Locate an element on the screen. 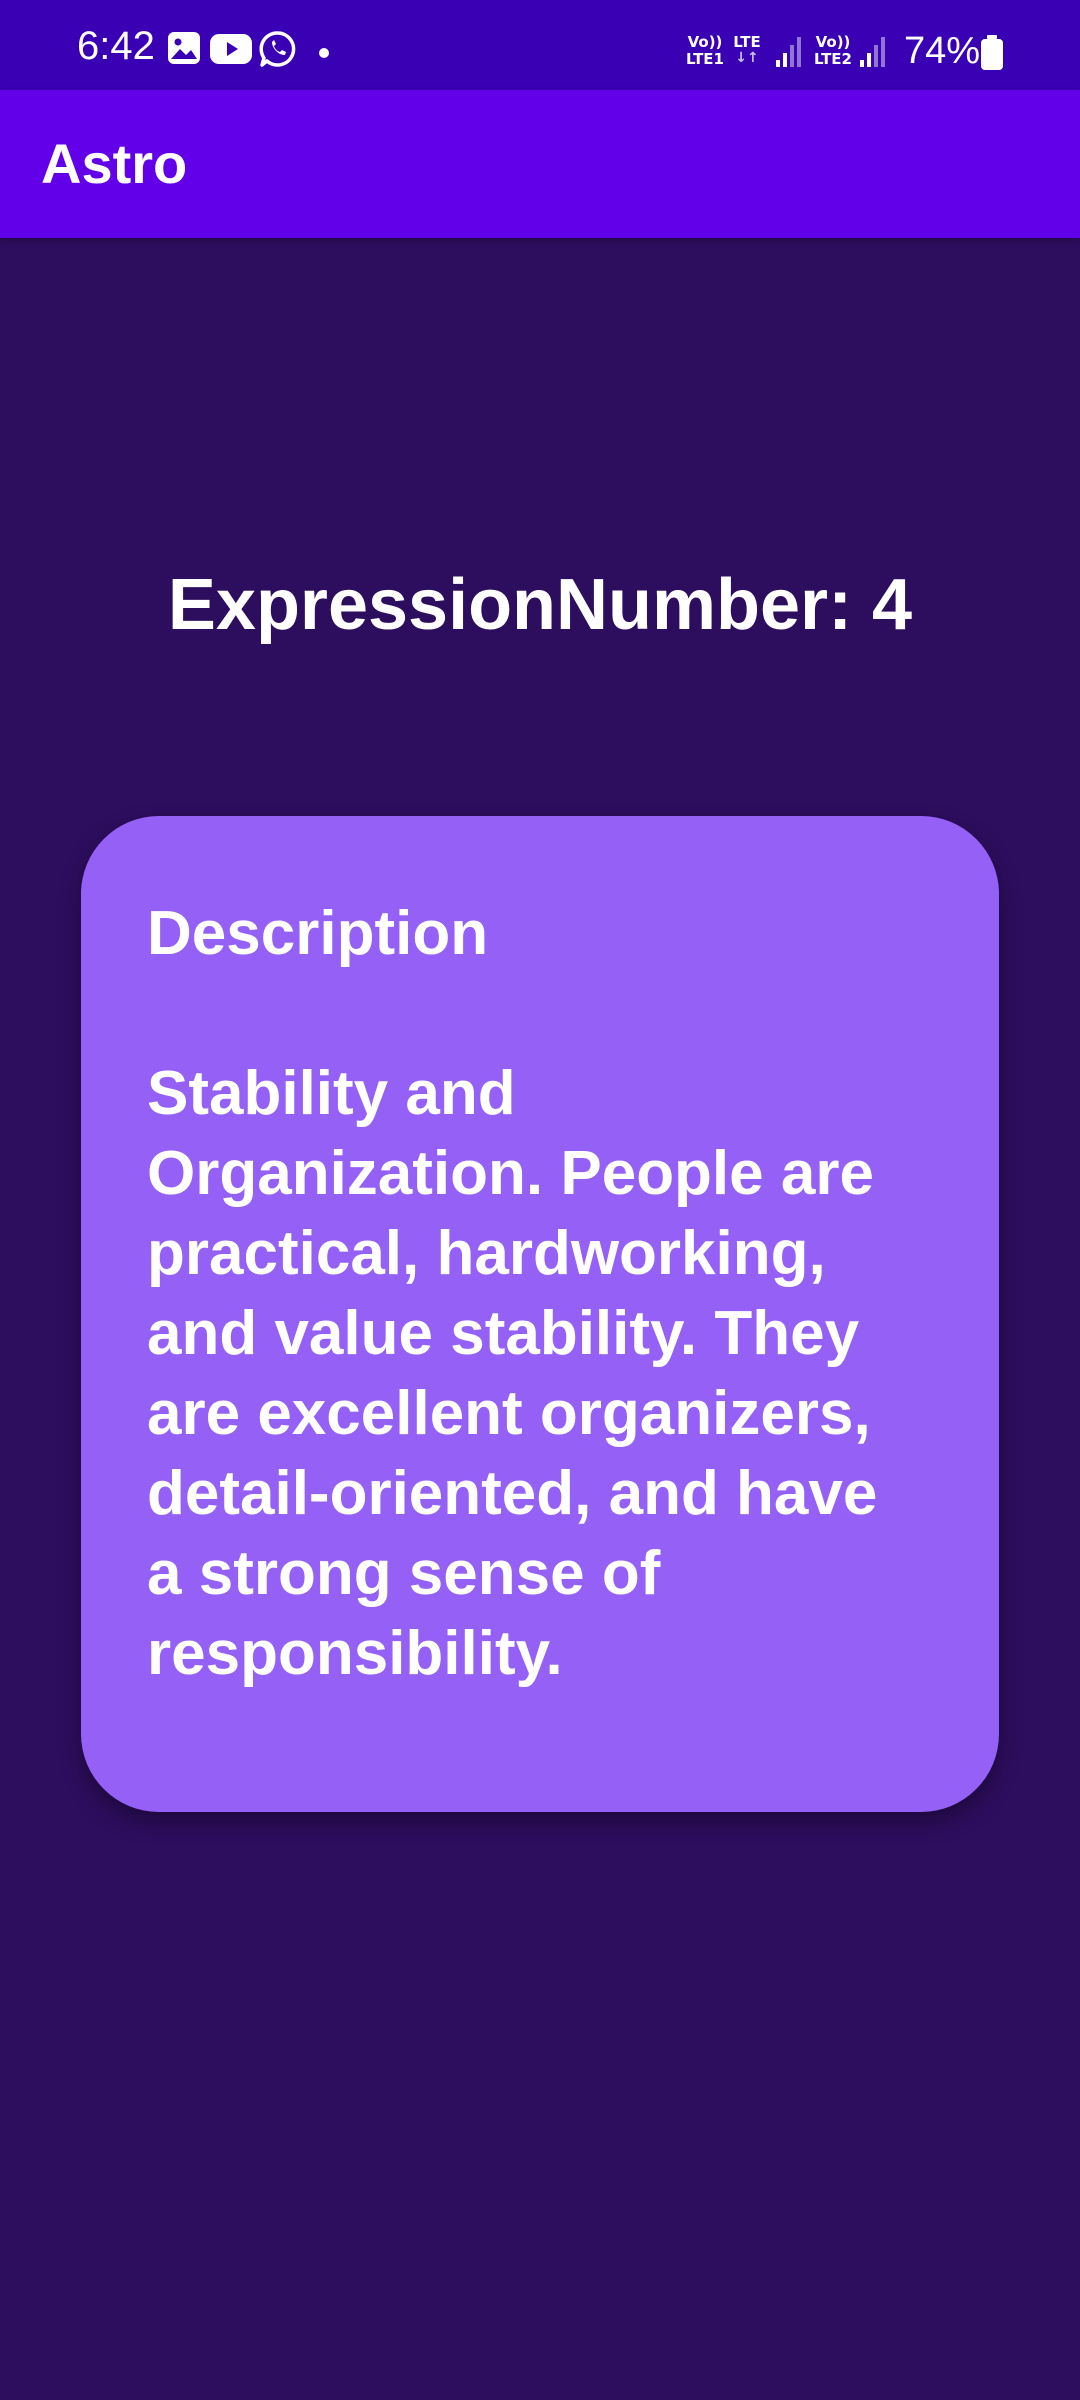 This screenshot has height=2400, width=1080. gallery-icon is located at coordinates (184, 48).